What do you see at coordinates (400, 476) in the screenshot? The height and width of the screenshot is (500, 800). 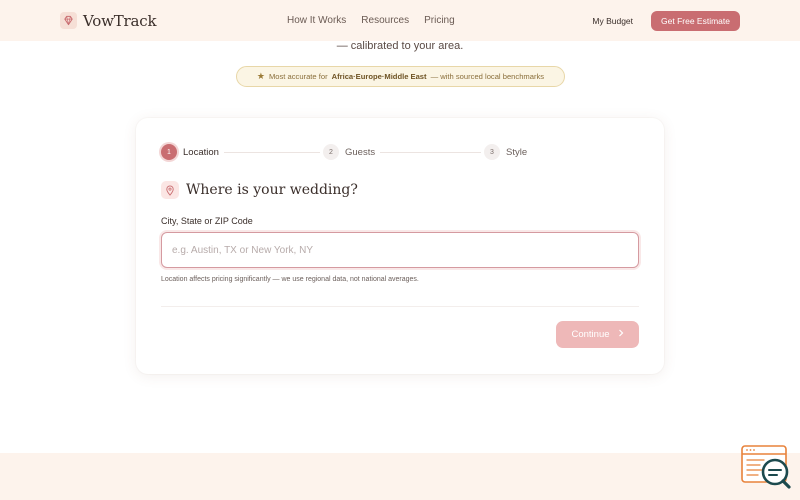 I see `footer-band` at bounding box center [400, 476].